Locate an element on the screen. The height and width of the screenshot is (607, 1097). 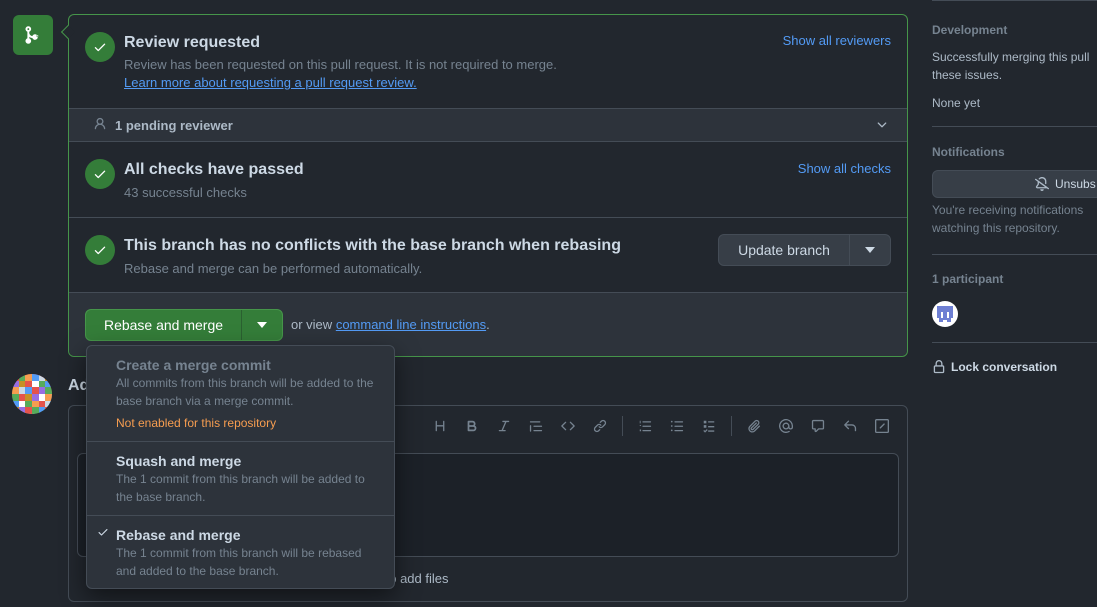
git-merge-icon is located at coordinates (33, 35).